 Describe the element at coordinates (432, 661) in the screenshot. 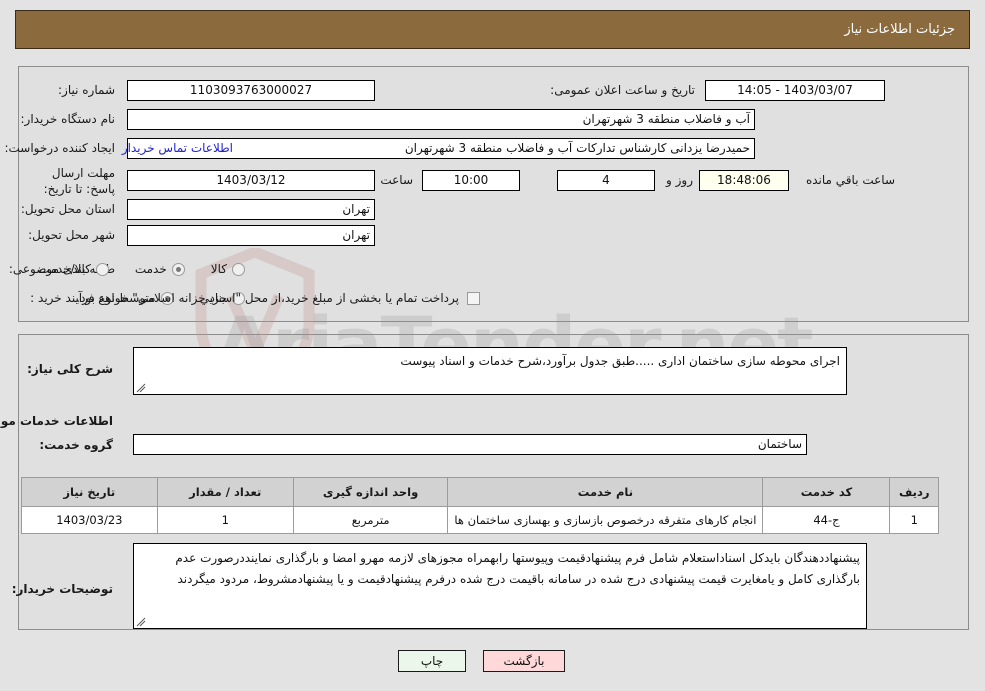

I see `print-button: چاپ` at that location.